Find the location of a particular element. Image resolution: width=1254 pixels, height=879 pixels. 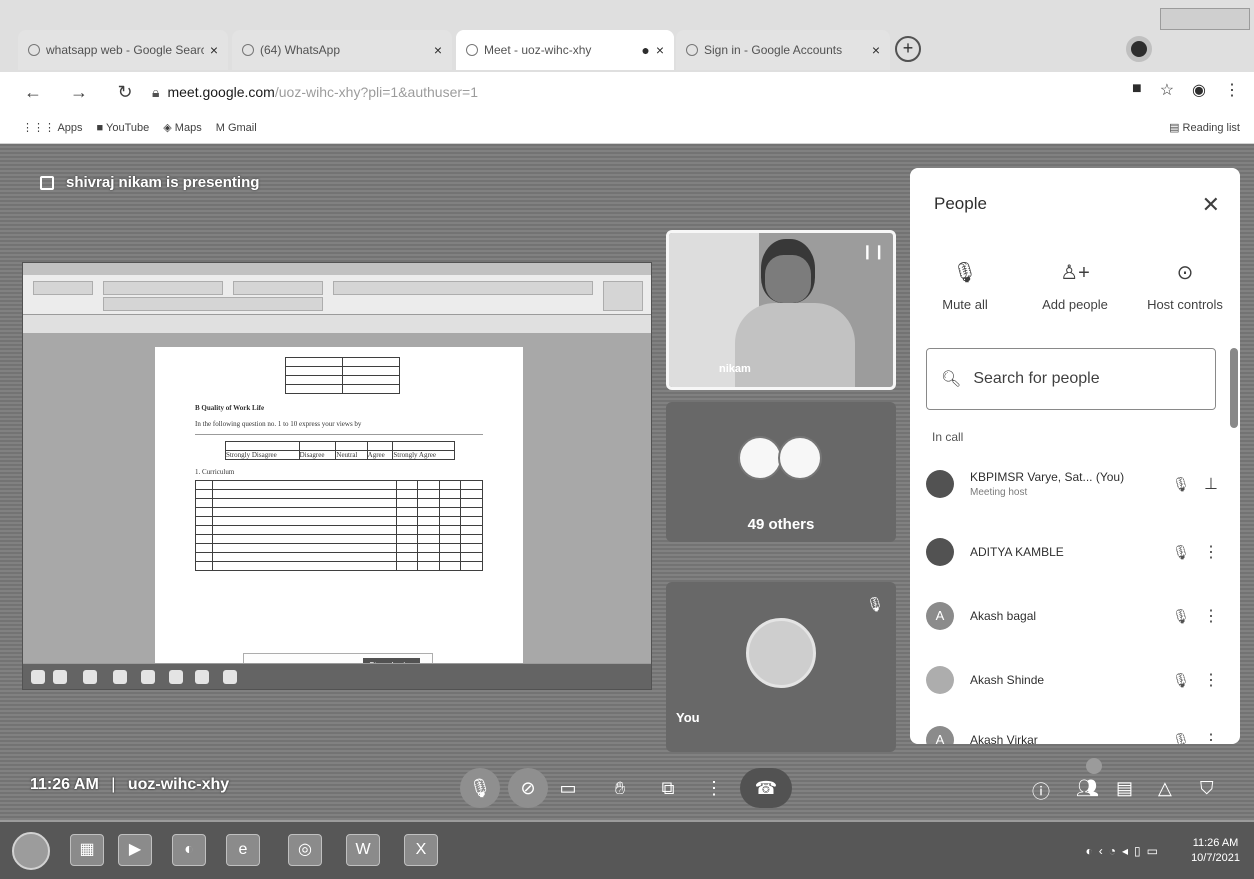

host-shield-icon: ⛉ is located at coordinates (1207, 788).